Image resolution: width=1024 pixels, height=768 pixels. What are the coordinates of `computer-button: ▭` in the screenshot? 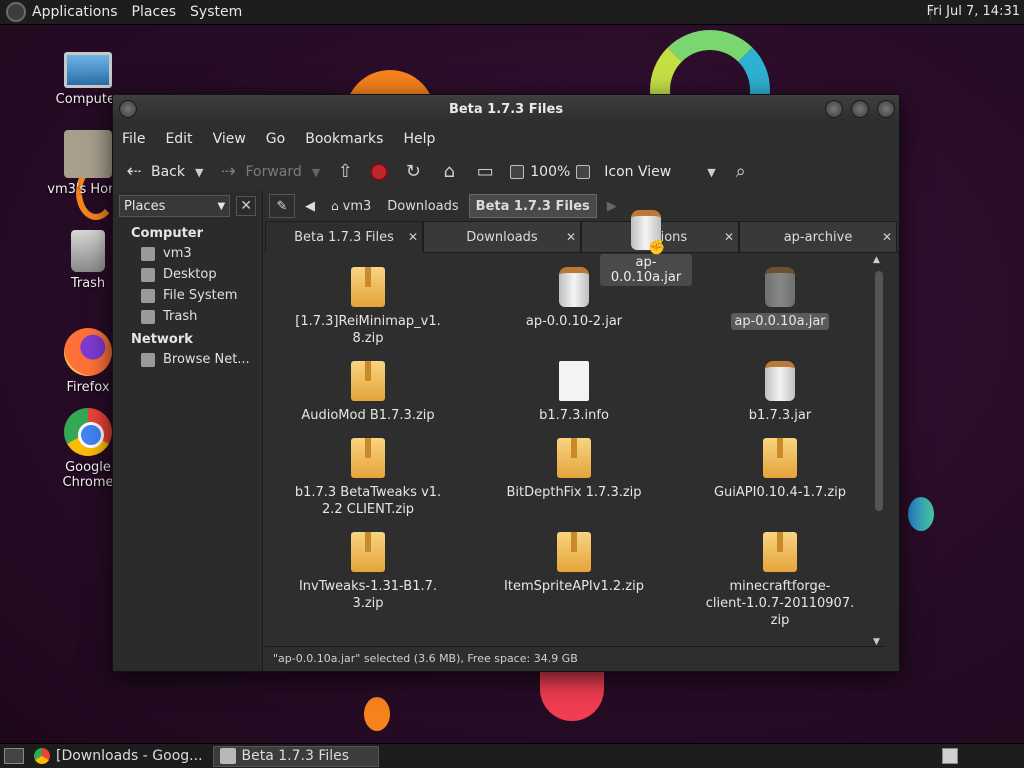 It's located at (485, 172).